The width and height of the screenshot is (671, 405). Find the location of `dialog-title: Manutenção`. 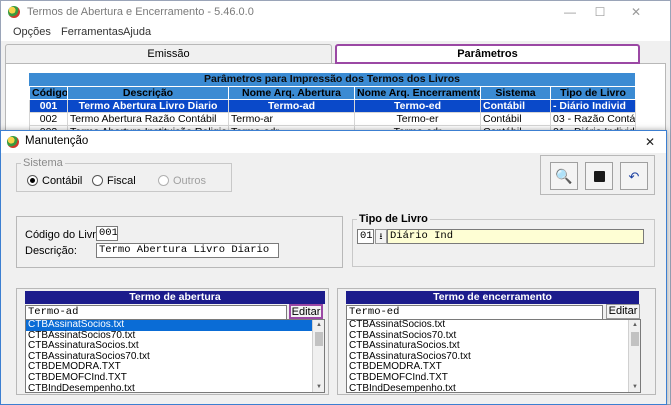

dialog-title: Manutenção is located at coordinates (57, 141).